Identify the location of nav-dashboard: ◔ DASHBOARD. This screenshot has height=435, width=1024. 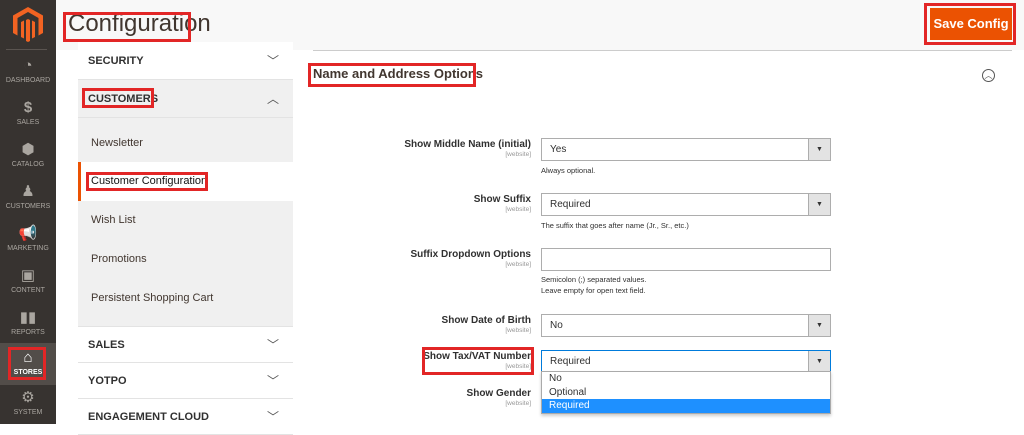
(28, 78).